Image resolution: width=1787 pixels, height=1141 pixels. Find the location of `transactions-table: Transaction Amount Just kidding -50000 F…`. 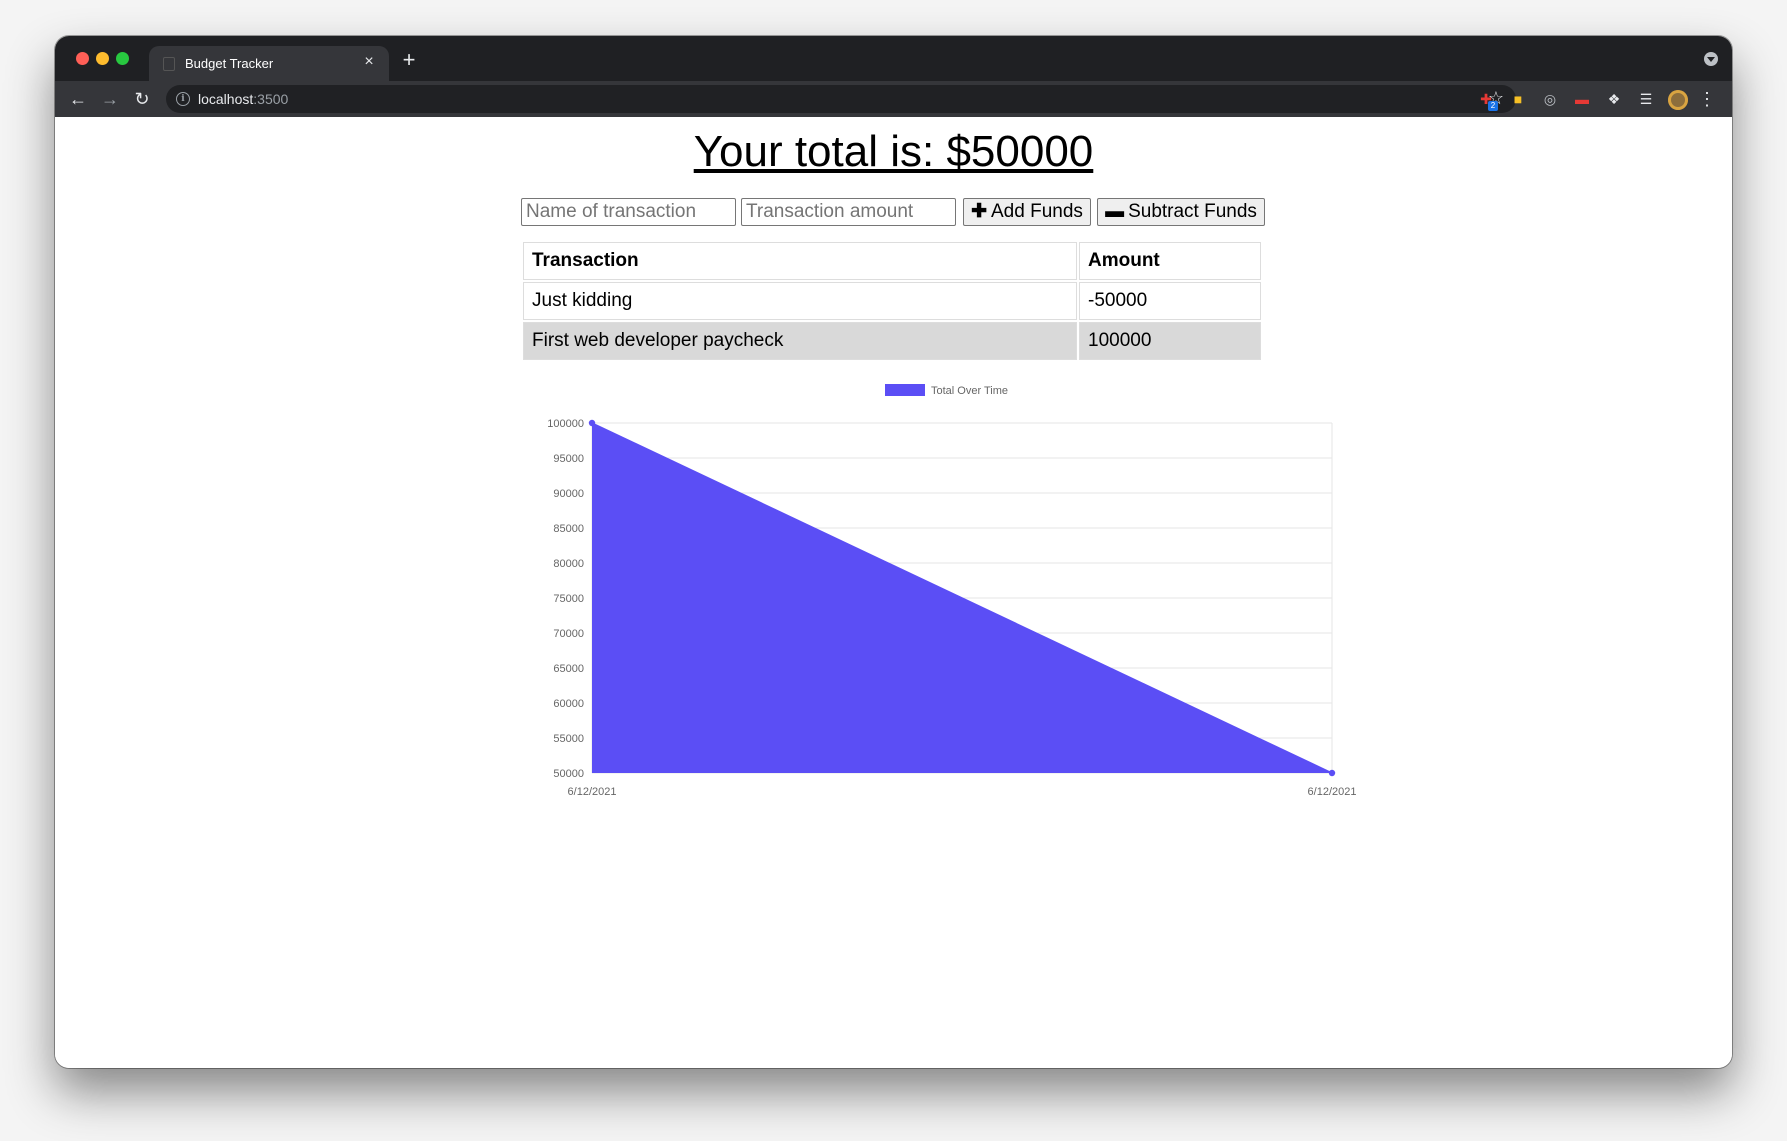

transactions-table: Transaction Amount Just kidding -50000 F… is located at coordinates (892, 301).